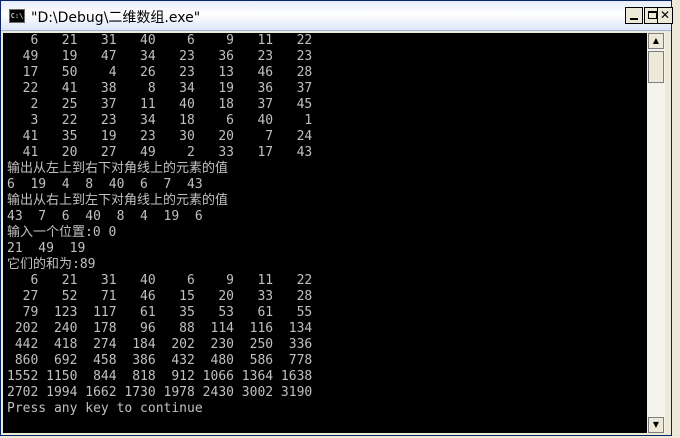 The width and height of the screenshot is (680, 438). What do you see at coordinates (105, 408) in the screenshot?
I see `console-line: Press any key to continue` at bounding box center [105, 408].